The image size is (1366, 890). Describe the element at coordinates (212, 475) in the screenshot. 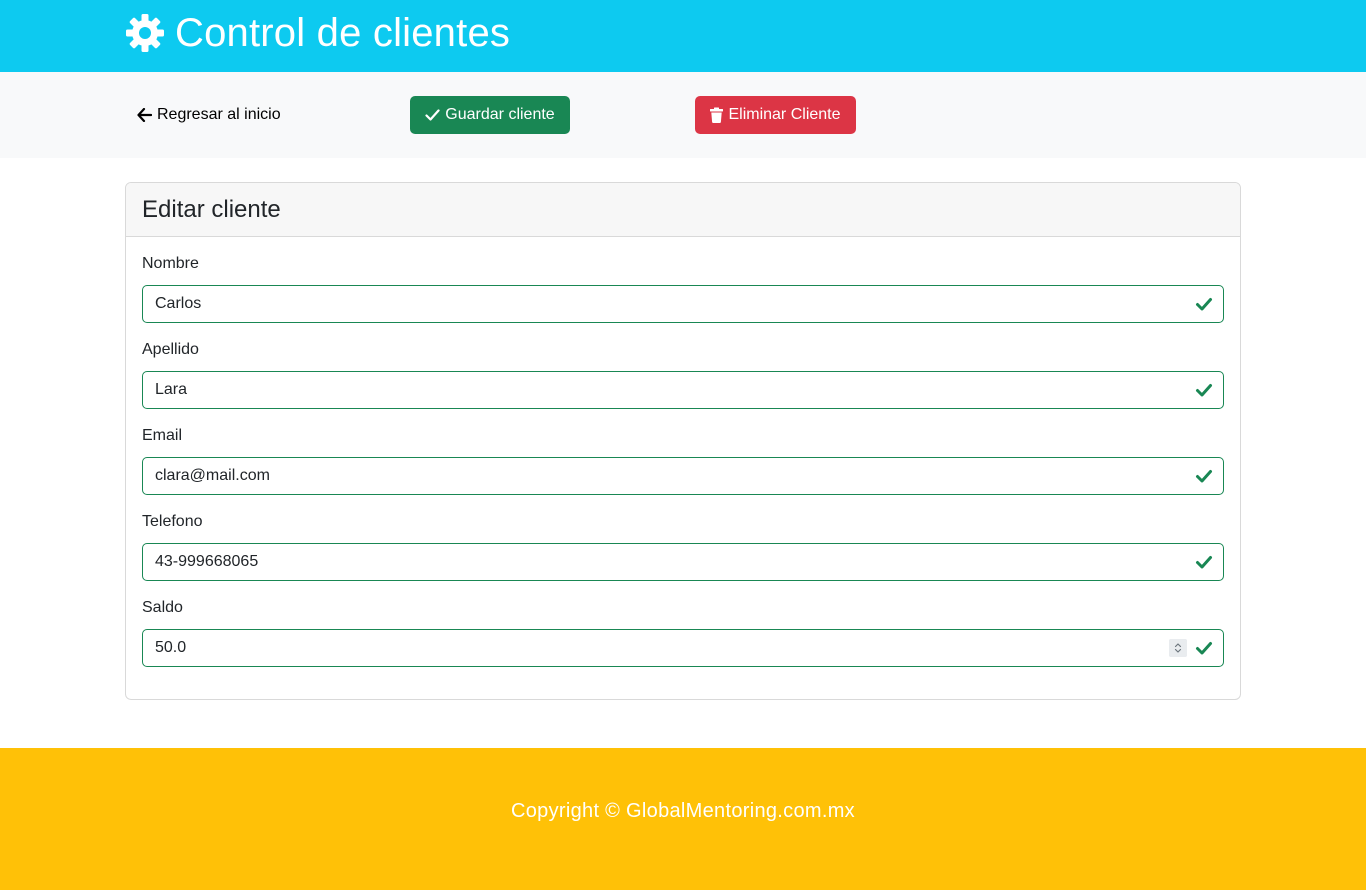

I see `email-value: clara@mail.com` at that location.